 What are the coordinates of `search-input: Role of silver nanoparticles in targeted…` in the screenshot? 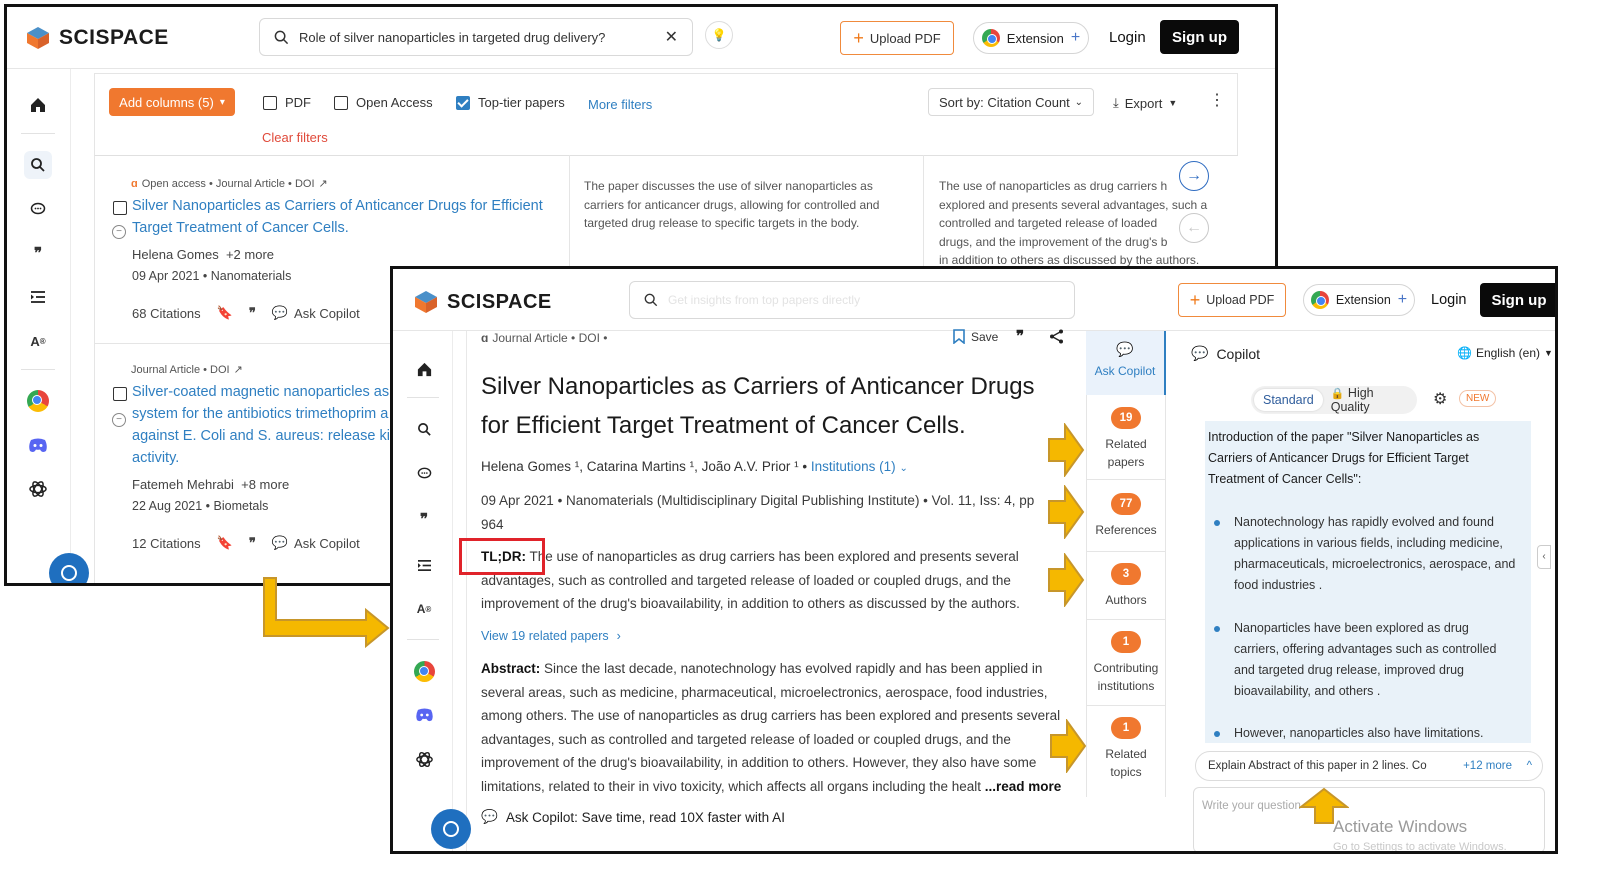 It's located at (476, 37).